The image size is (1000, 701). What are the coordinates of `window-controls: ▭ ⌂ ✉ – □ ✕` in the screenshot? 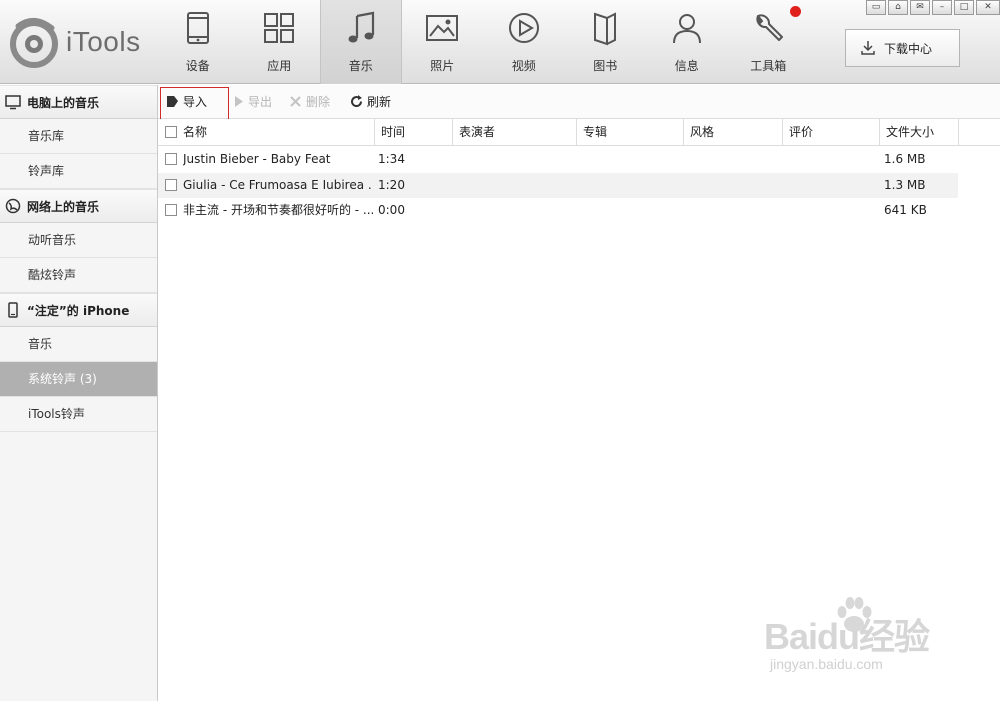 It's located at (933, 7).